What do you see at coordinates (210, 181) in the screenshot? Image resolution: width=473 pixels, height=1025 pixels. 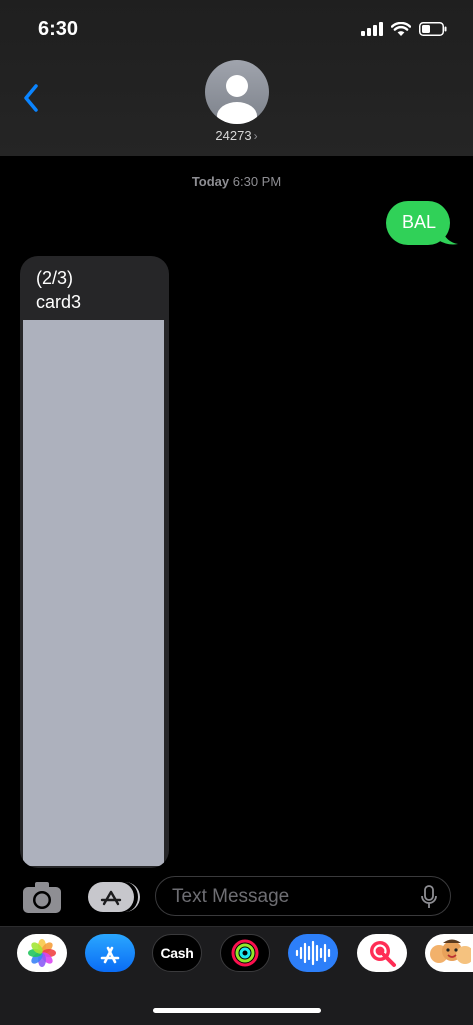 I see `timestamp-day: Today` at bounding box center [210, 181].